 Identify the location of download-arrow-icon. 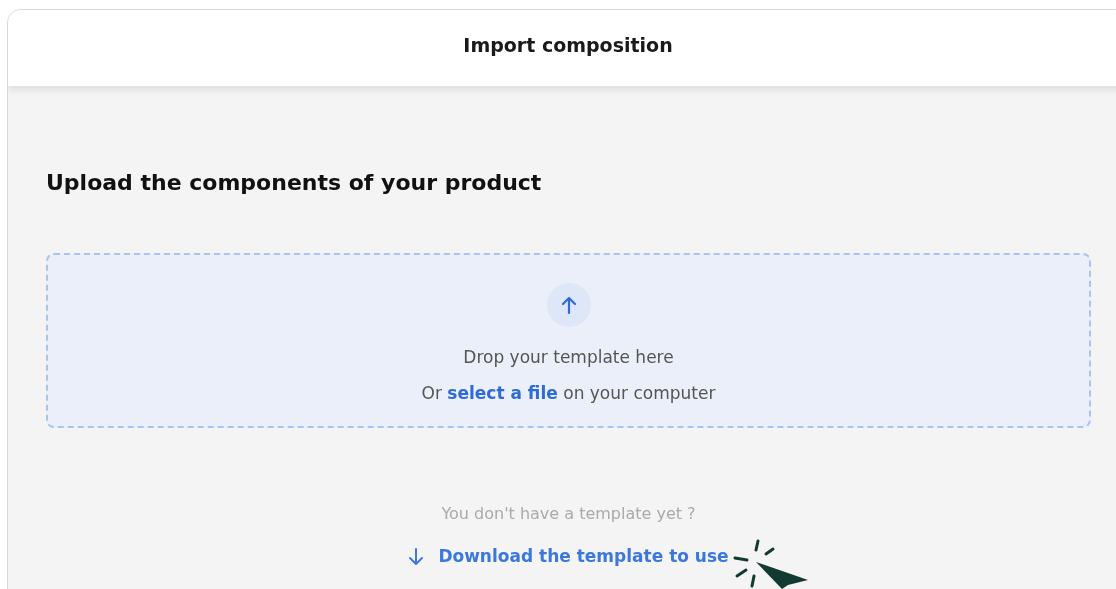
(416, 556).